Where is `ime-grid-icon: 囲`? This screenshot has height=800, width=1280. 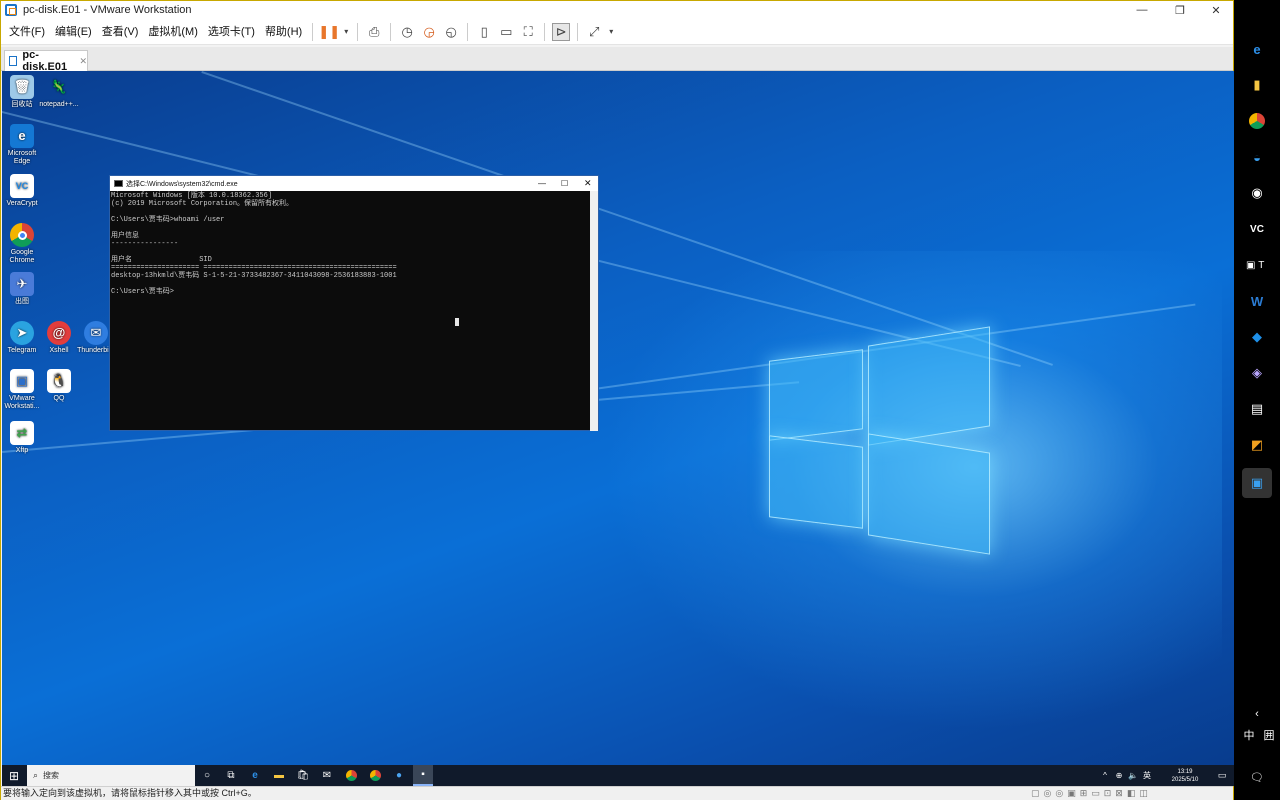 ime-grid-icon: 囲 is located at coordinates (1269, 735).